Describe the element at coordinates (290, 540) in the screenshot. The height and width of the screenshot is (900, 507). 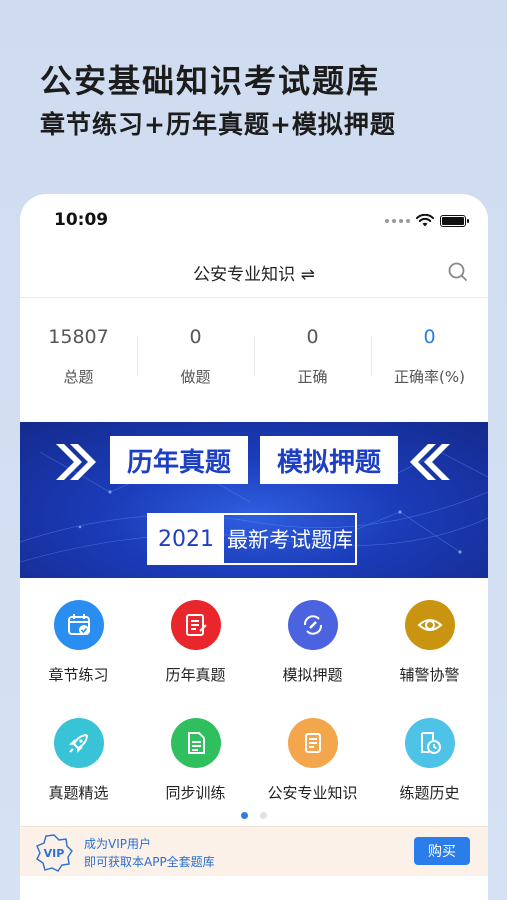
I see `banner-caption: 最新考试题库` at that location.